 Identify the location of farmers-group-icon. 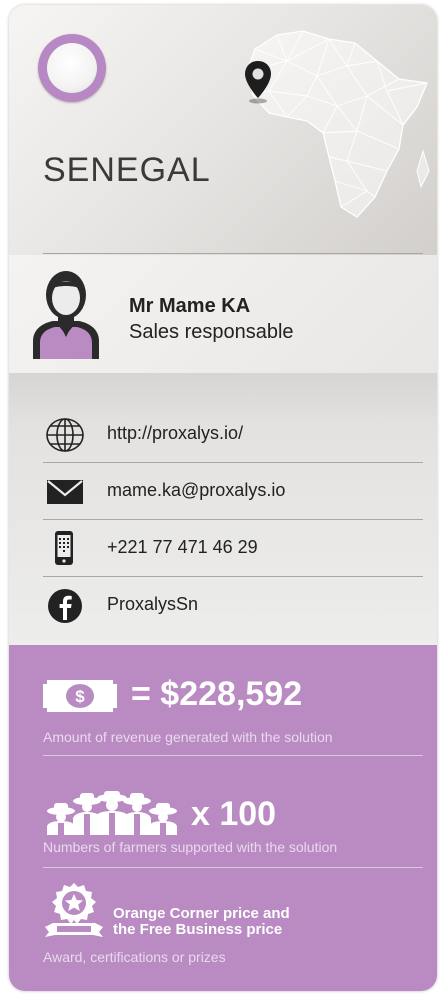
(112, 813).